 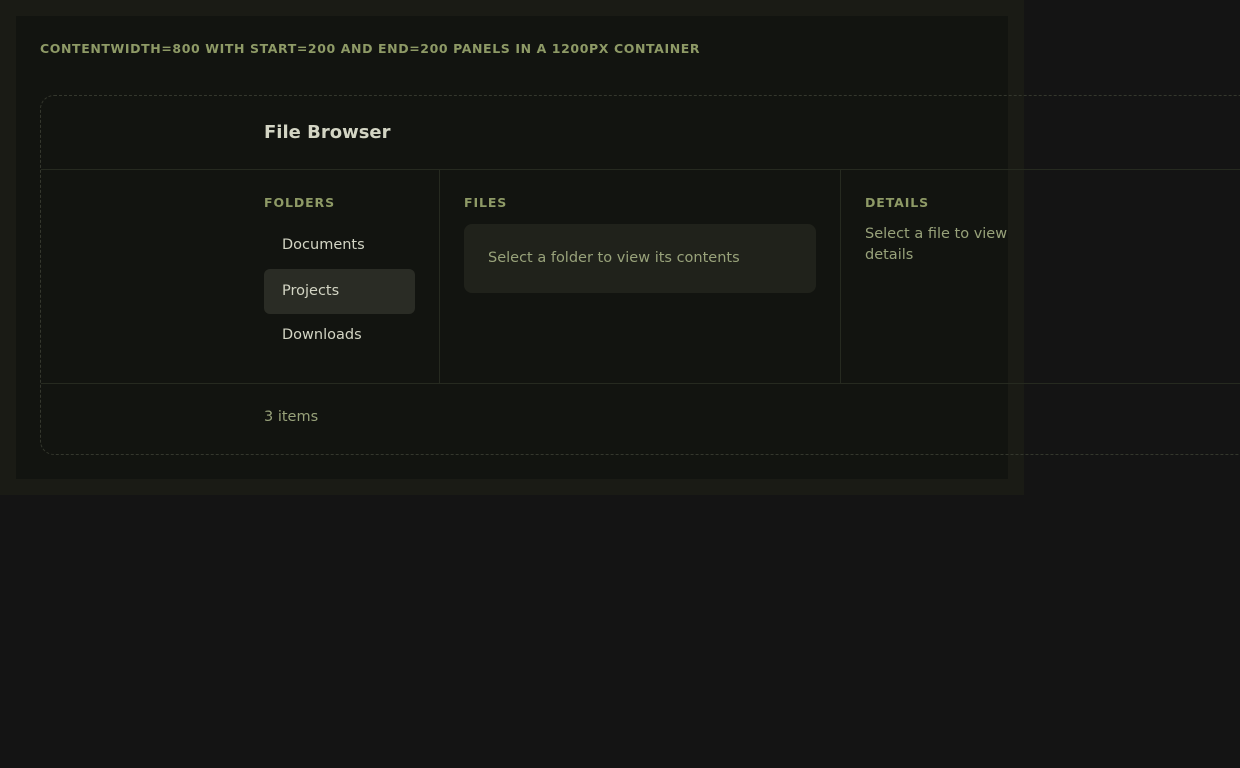 I want to click on folders-panel-label: FOLDERS, so click(x=299, y=202).